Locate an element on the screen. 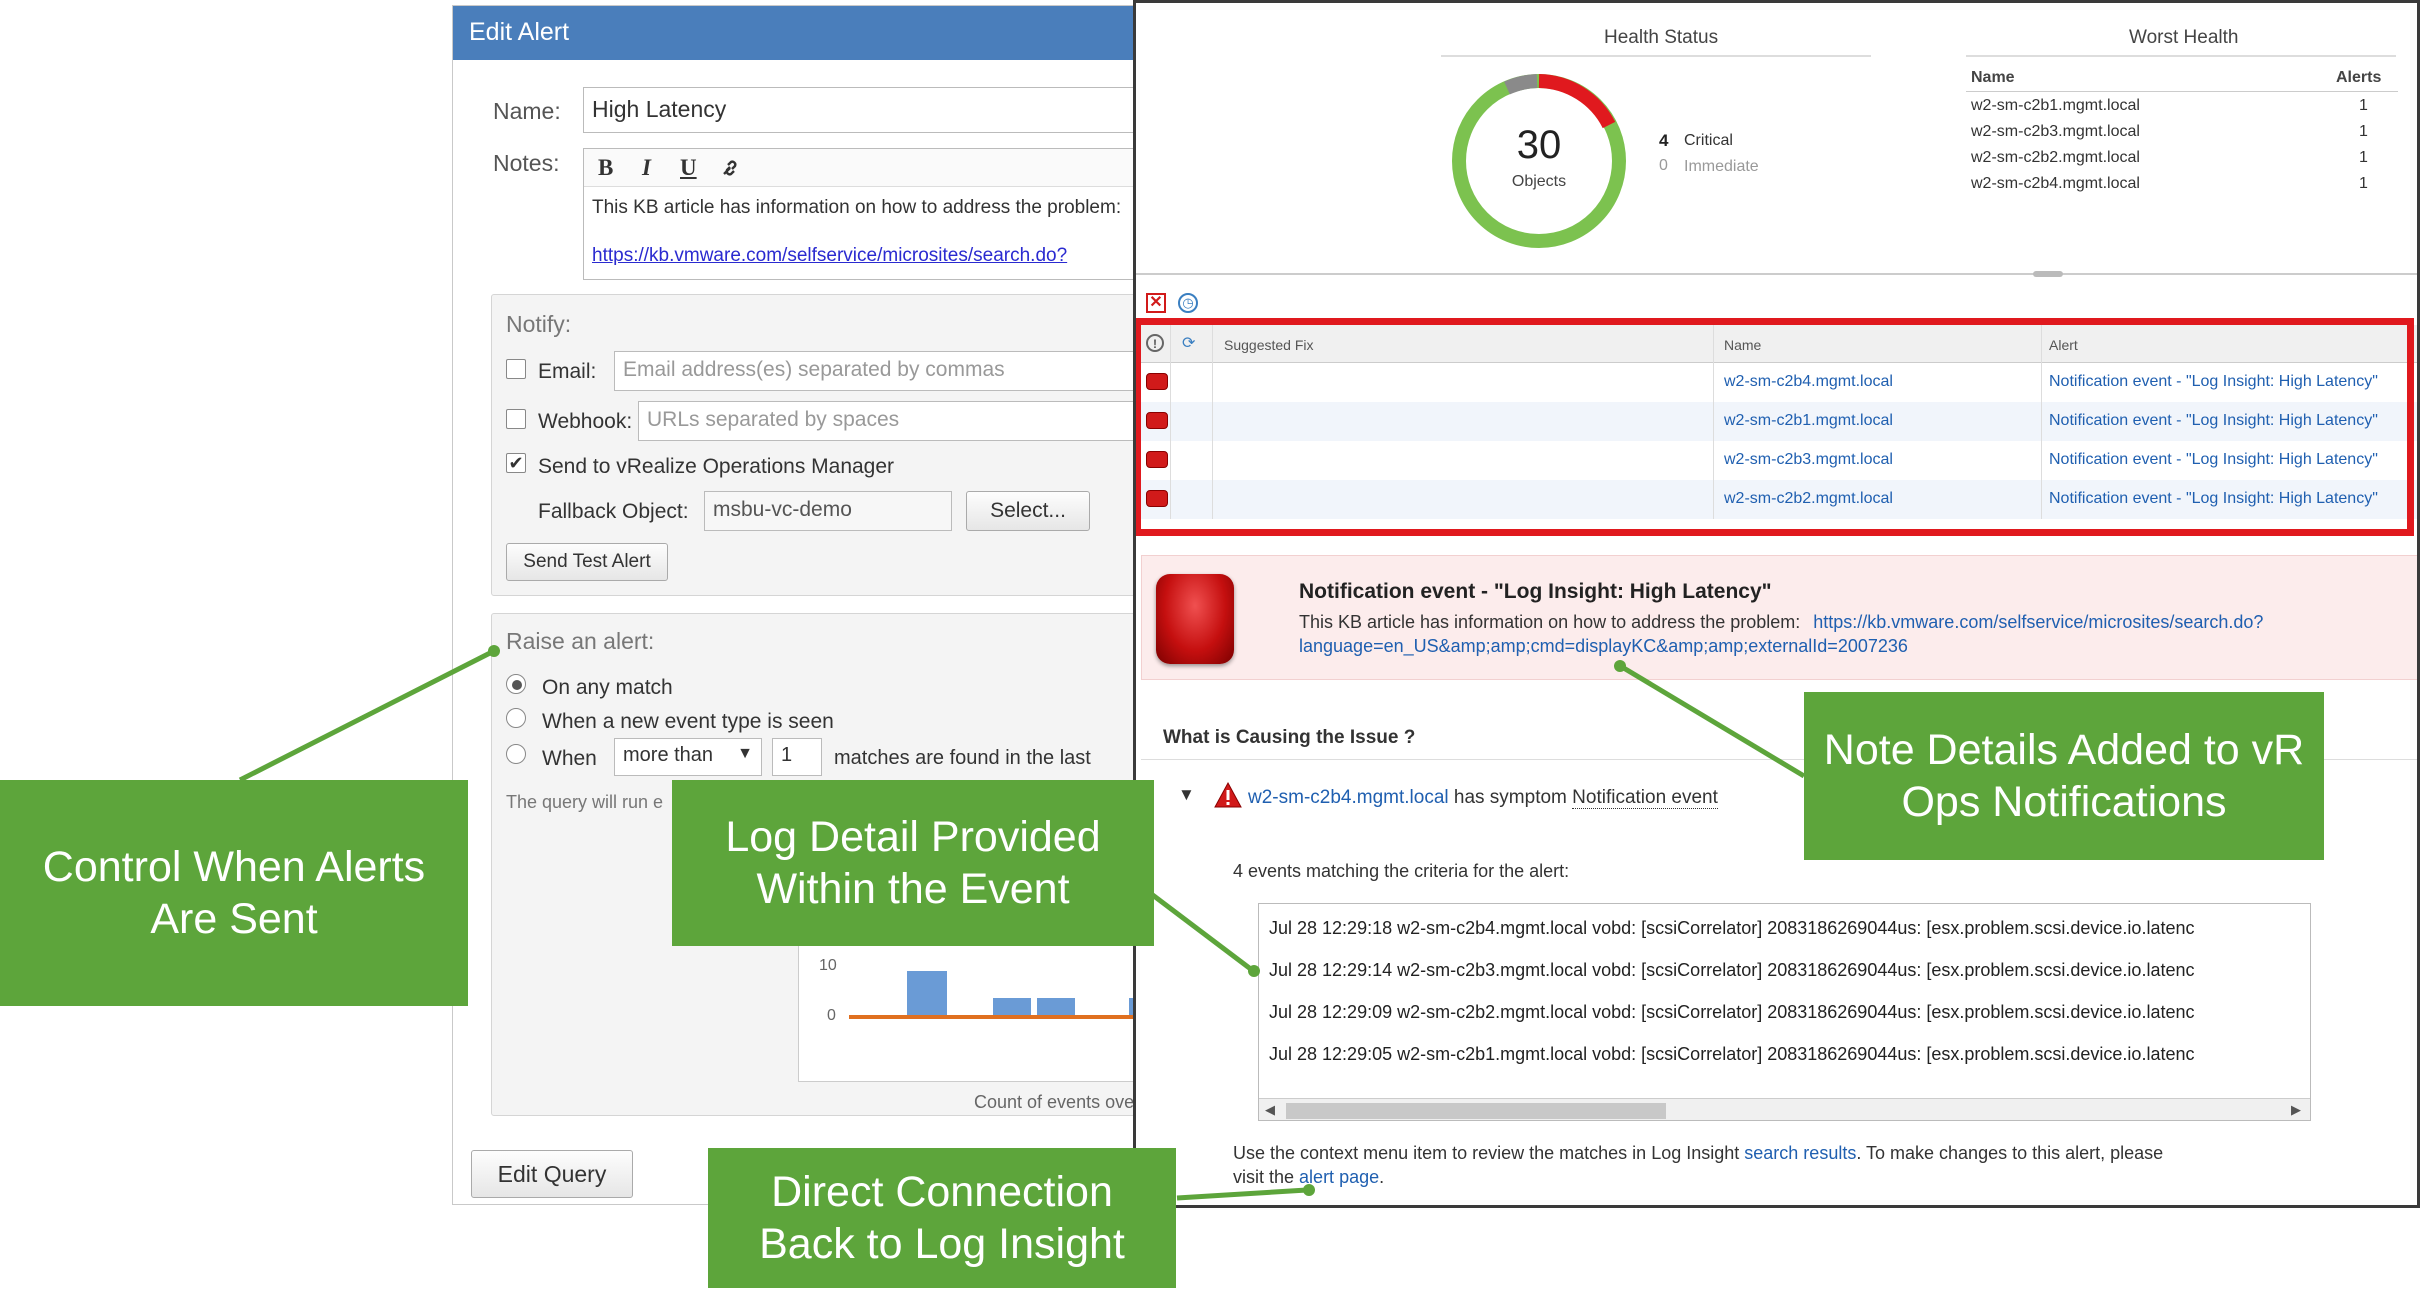 This screenshot has height=1292, width=2420. has-symptom-text: has symptom is located at coordinates (1510, 797).